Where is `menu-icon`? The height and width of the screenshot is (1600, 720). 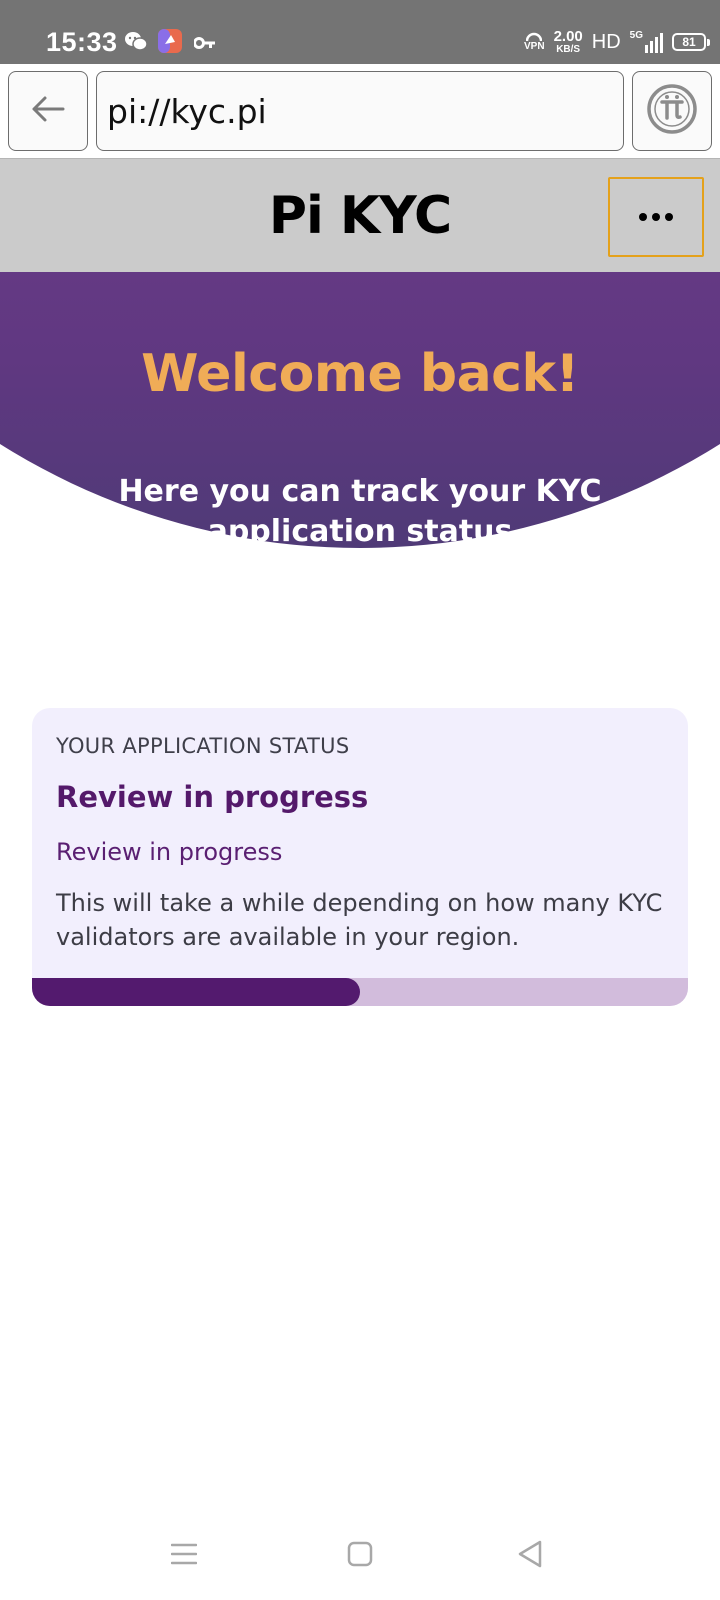
menu-icon is located at coordinates (184, 1554).